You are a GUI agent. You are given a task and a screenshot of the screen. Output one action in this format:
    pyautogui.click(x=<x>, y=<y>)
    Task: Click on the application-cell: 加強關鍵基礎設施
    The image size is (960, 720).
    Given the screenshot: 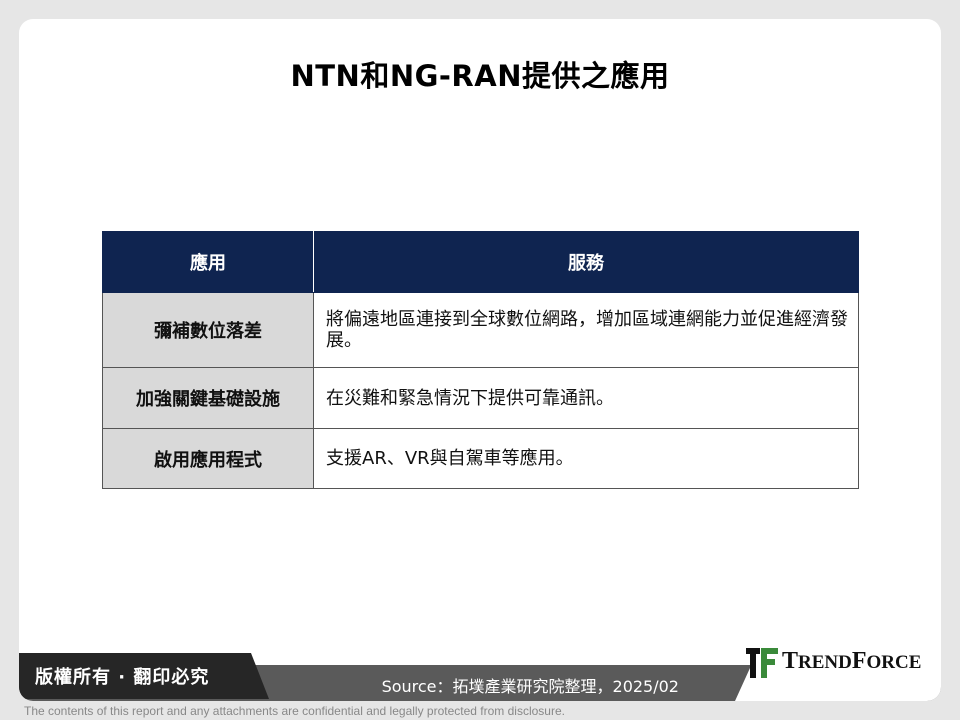 What is the action you would take?
    pyautogui.click(x=208, y=398)
    